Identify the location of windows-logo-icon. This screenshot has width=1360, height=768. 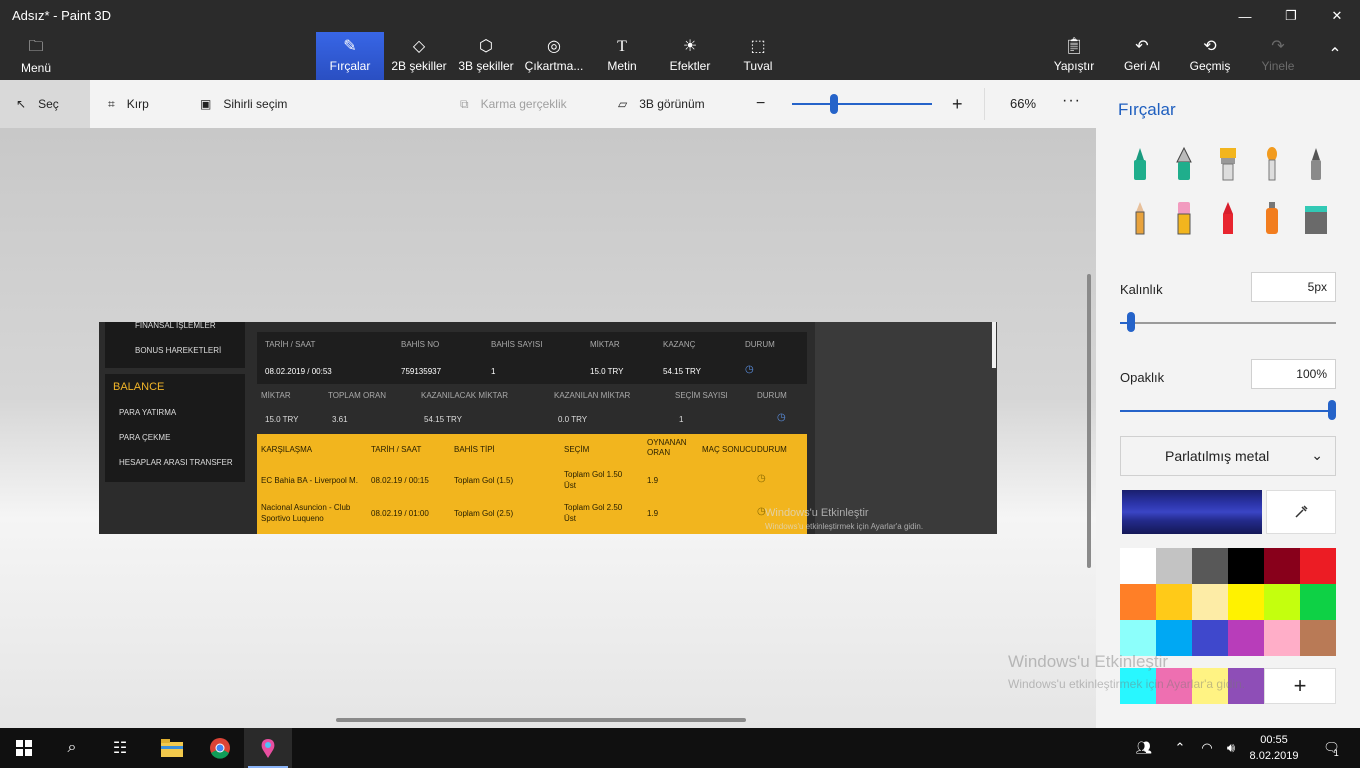
(24, 748).